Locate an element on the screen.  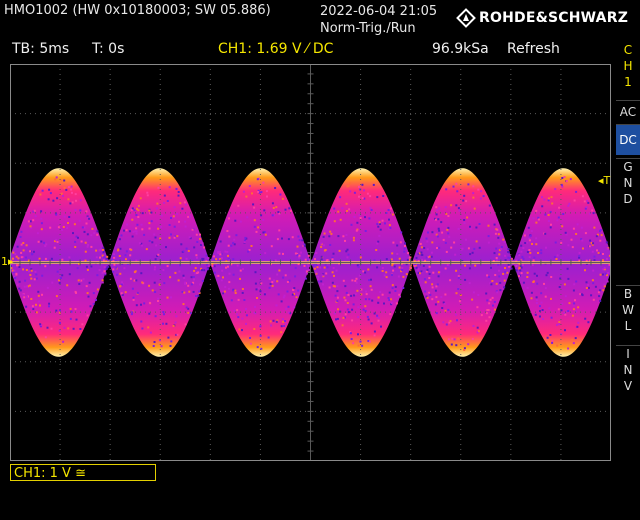
brand-logo: ROHDE&SCHWARZ is located at coordinates (542, 18).